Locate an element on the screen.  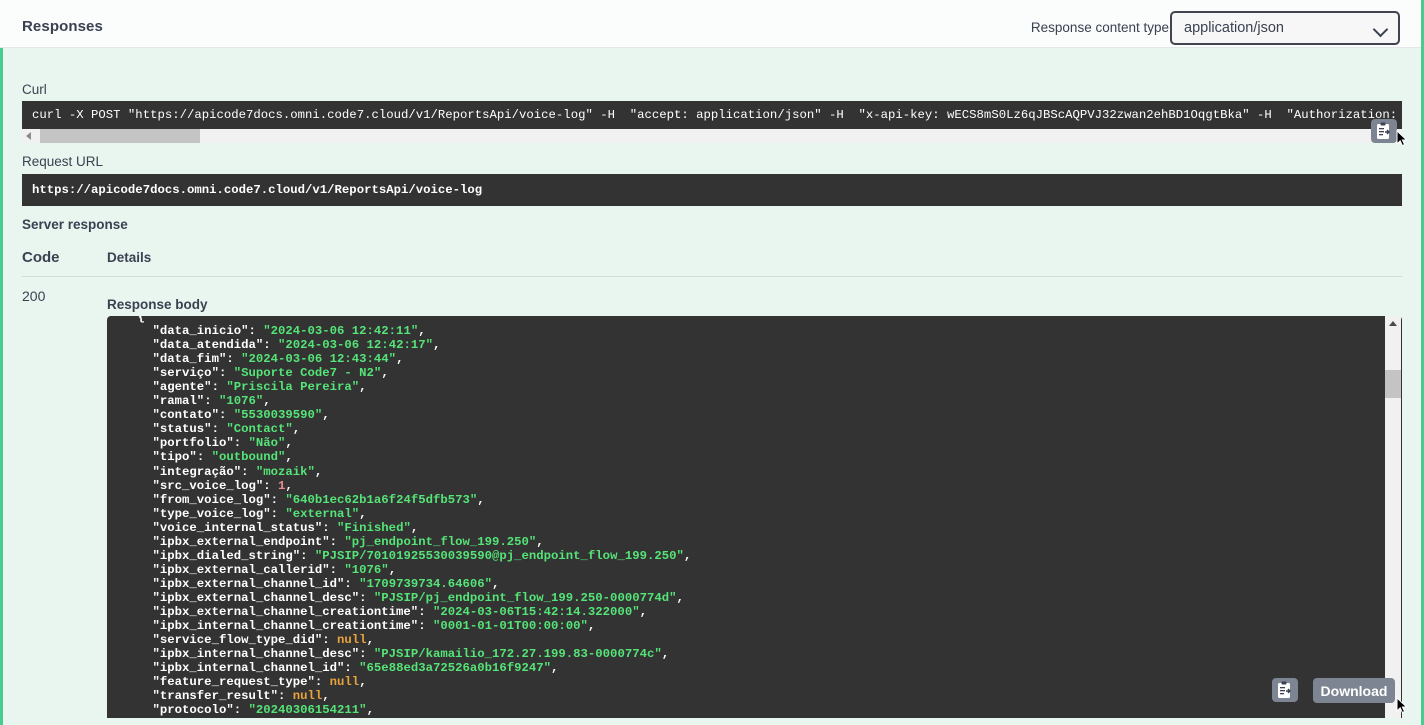
download-button: Download is located at coordinates (1354, 690).